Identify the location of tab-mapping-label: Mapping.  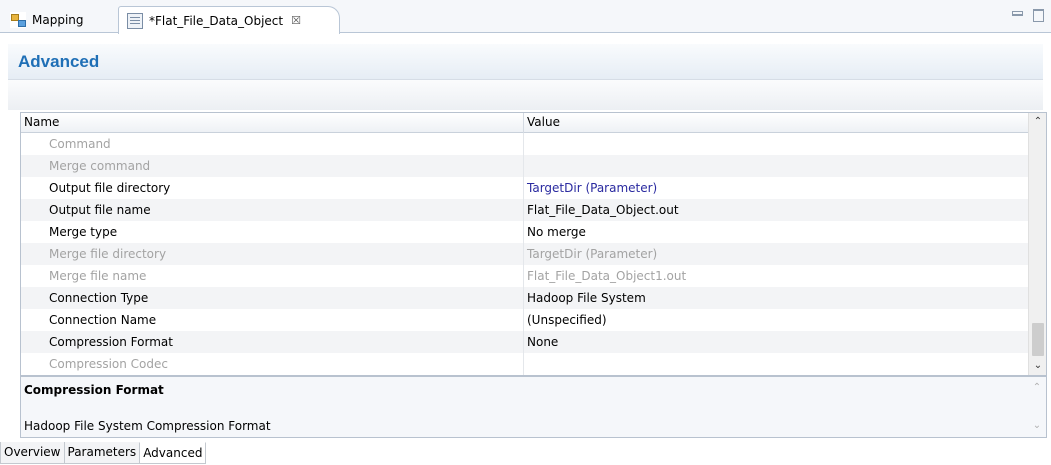
(58, 20).